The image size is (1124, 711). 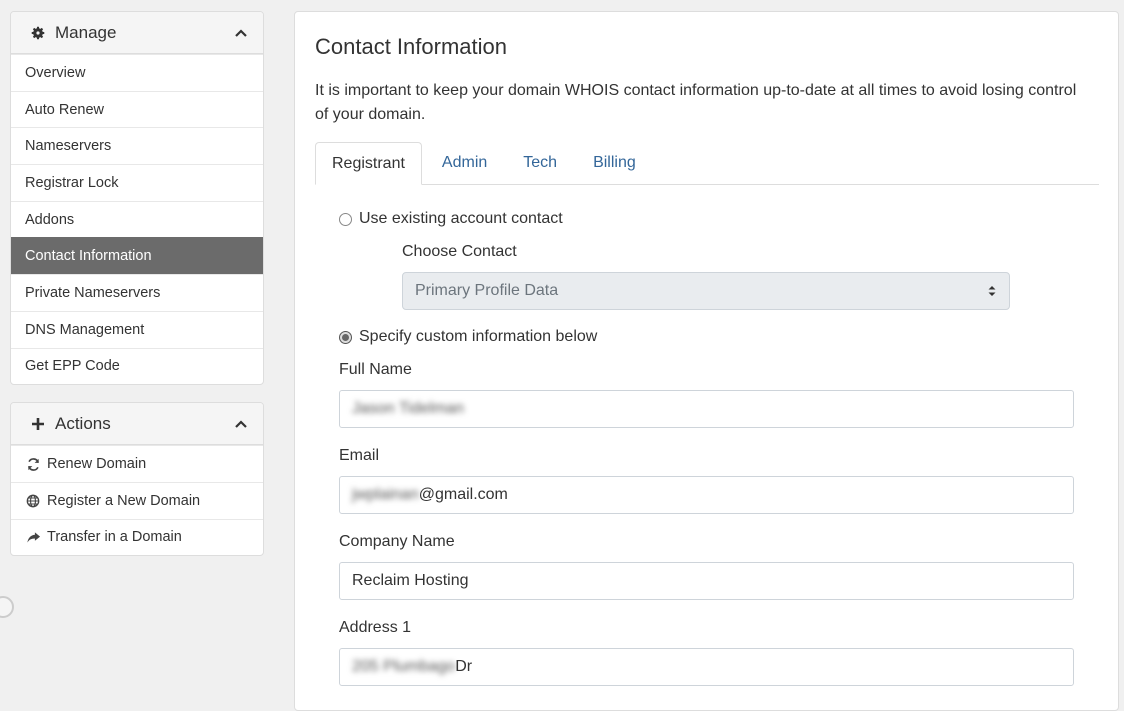 What do you see at coordinates (459, 251) in the screenshot?
I see `choose-contact-label: Choose Contact` at bounding box center [459, 251].